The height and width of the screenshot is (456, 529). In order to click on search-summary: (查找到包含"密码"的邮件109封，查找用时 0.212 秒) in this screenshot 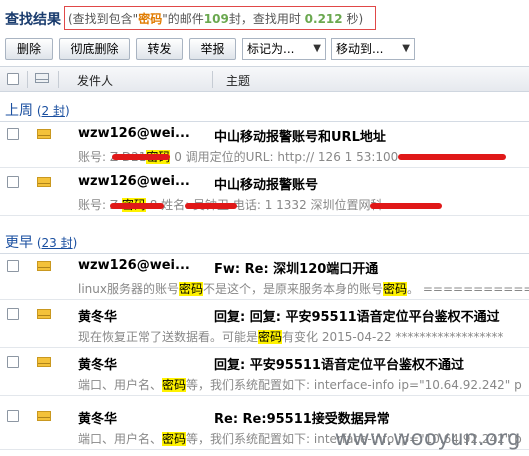, I will do `click(220, 18)`.